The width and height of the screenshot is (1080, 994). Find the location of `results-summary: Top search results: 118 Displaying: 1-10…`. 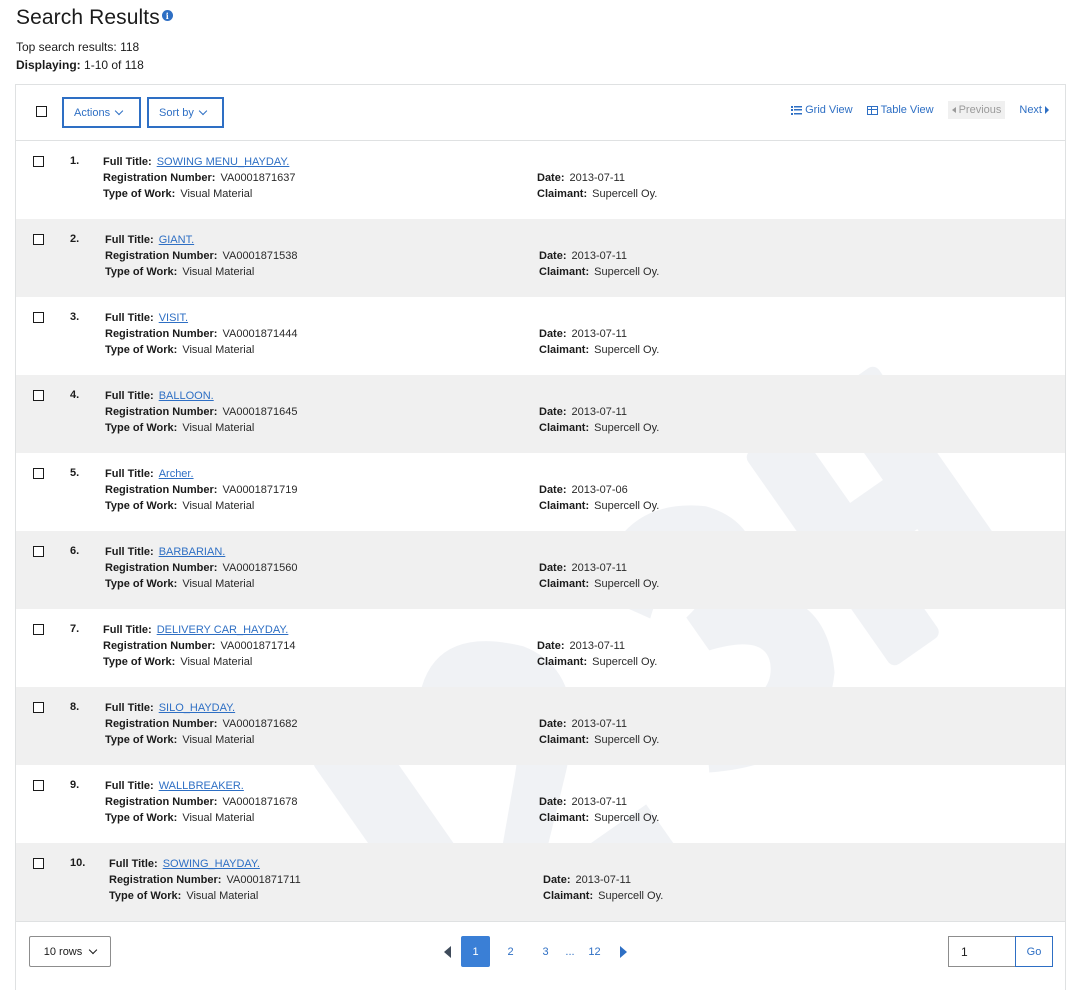

results-summary: Top search results: 118 Displaying: 1-10… is located at coordinates (80, 56).